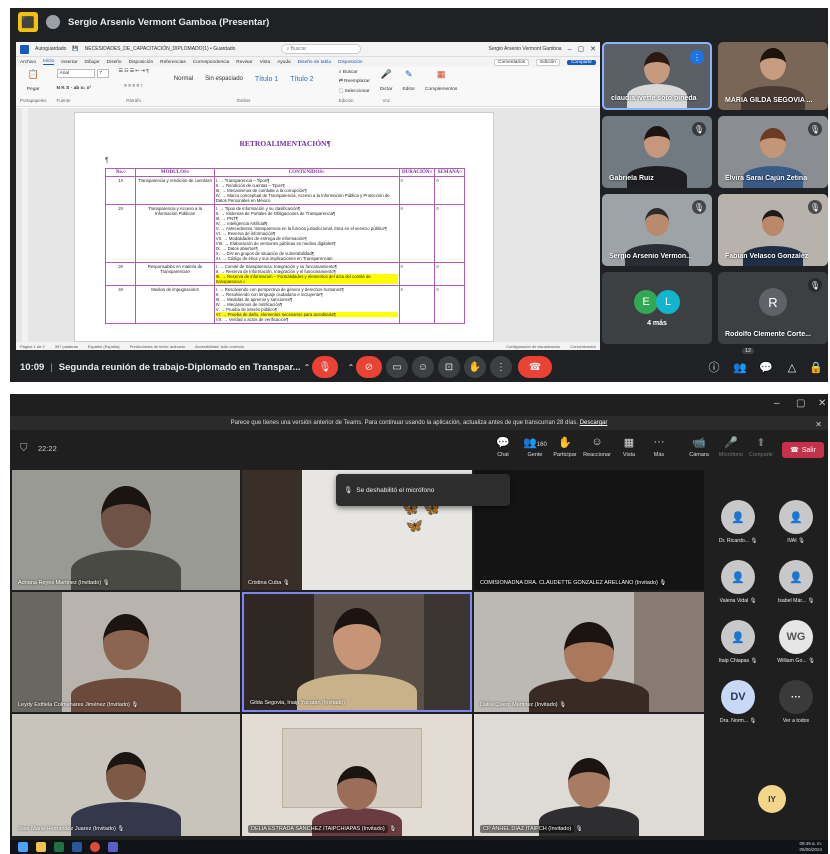  Describe the element at coordinates (386, 74) in the screenshot. I see `microphone-icon: 🎤` at that location.